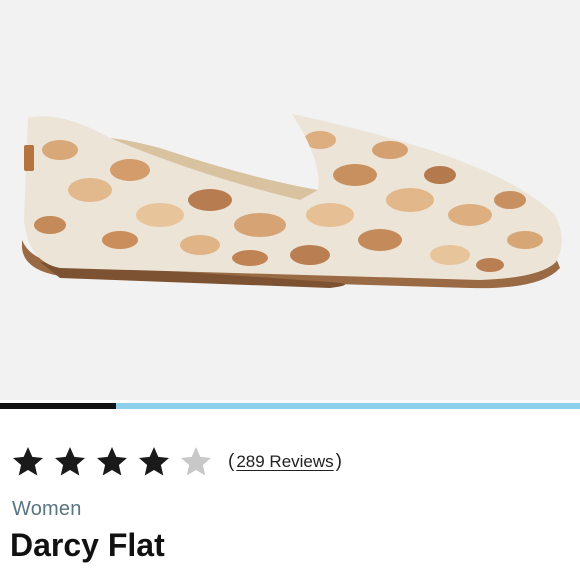  What do you see at coordinates (87, 545) in the screenshot?
I see `product-title: Darcy Flat` at bounding box center [87, 545].